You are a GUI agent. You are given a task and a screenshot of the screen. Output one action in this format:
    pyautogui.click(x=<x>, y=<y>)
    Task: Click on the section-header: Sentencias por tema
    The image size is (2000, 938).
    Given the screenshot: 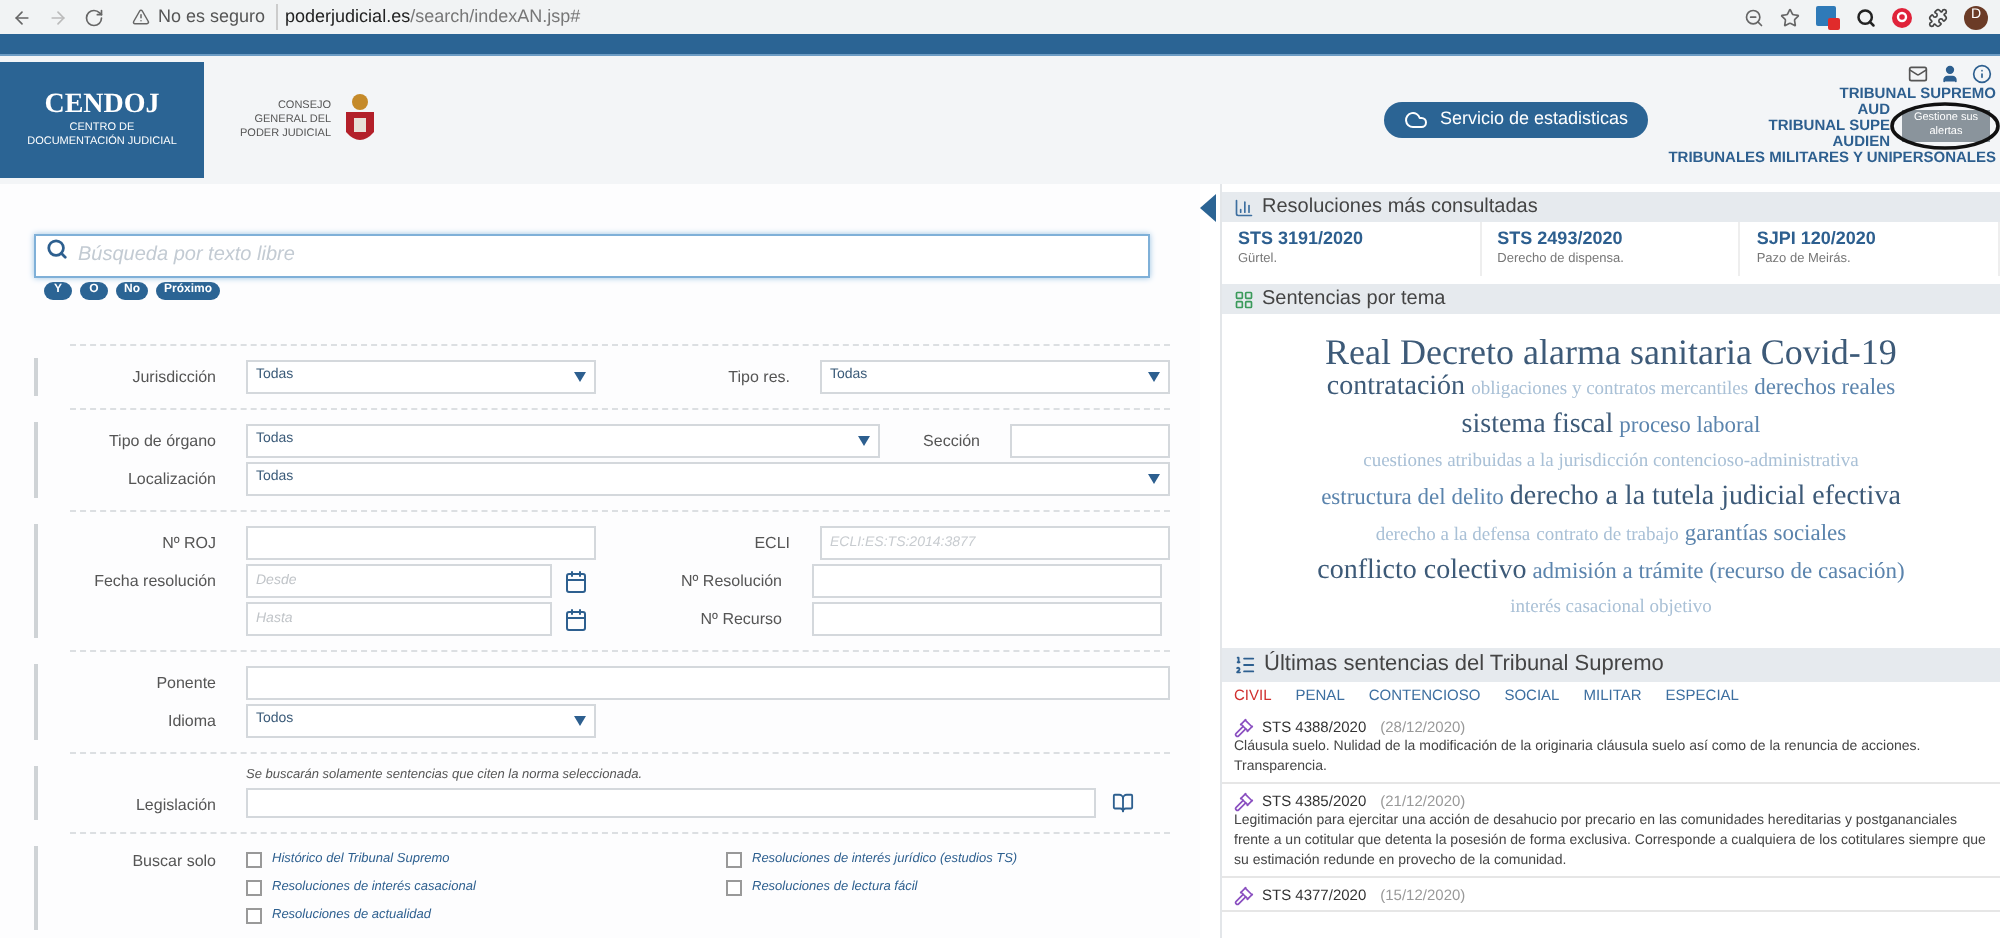 What is the action you would take?
    pyautogui.click(x=1611, y=299)
    